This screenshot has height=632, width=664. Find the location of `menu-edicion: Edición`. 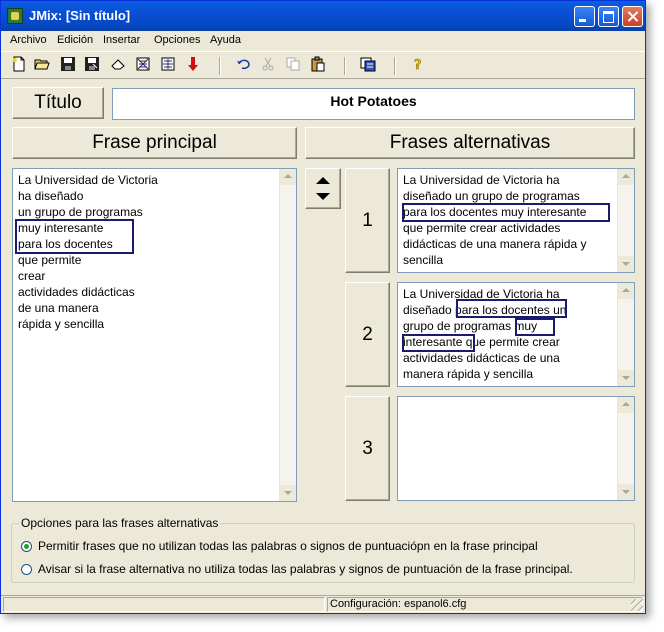

menu-edicion: Edición is located at coordinates (75, 40).